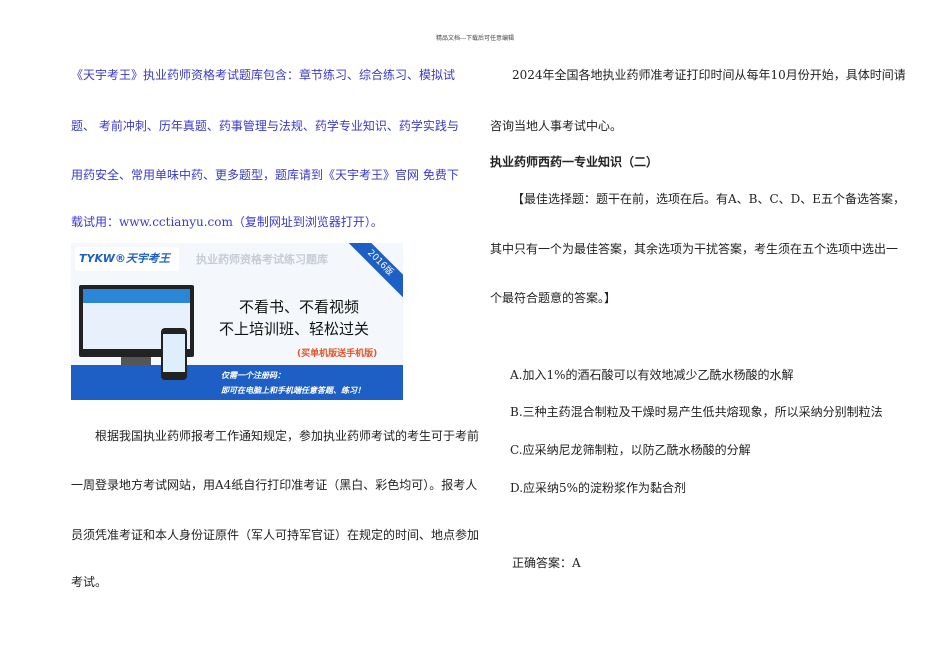 The image size is (950, 672). What do you see at coordinates (652, 375) in the screenshot?
I see `option-a: A.加入1%的酒石酸可以有效地减少乙酰水杨酸的水解` at bounding box center [652, 375].